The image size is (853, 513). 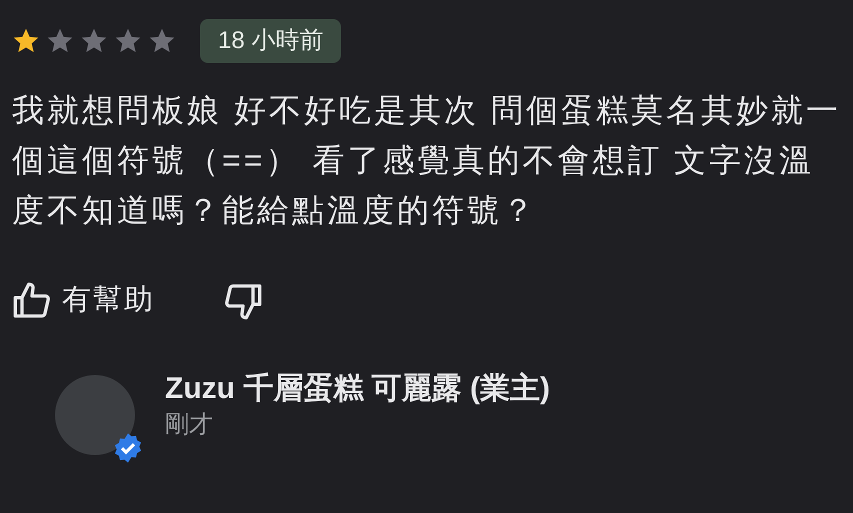 What do you see at coordinates (83, 300) in the screenshot?
I see `helpful-button: 有幫助` at bounding box center [83, 300].